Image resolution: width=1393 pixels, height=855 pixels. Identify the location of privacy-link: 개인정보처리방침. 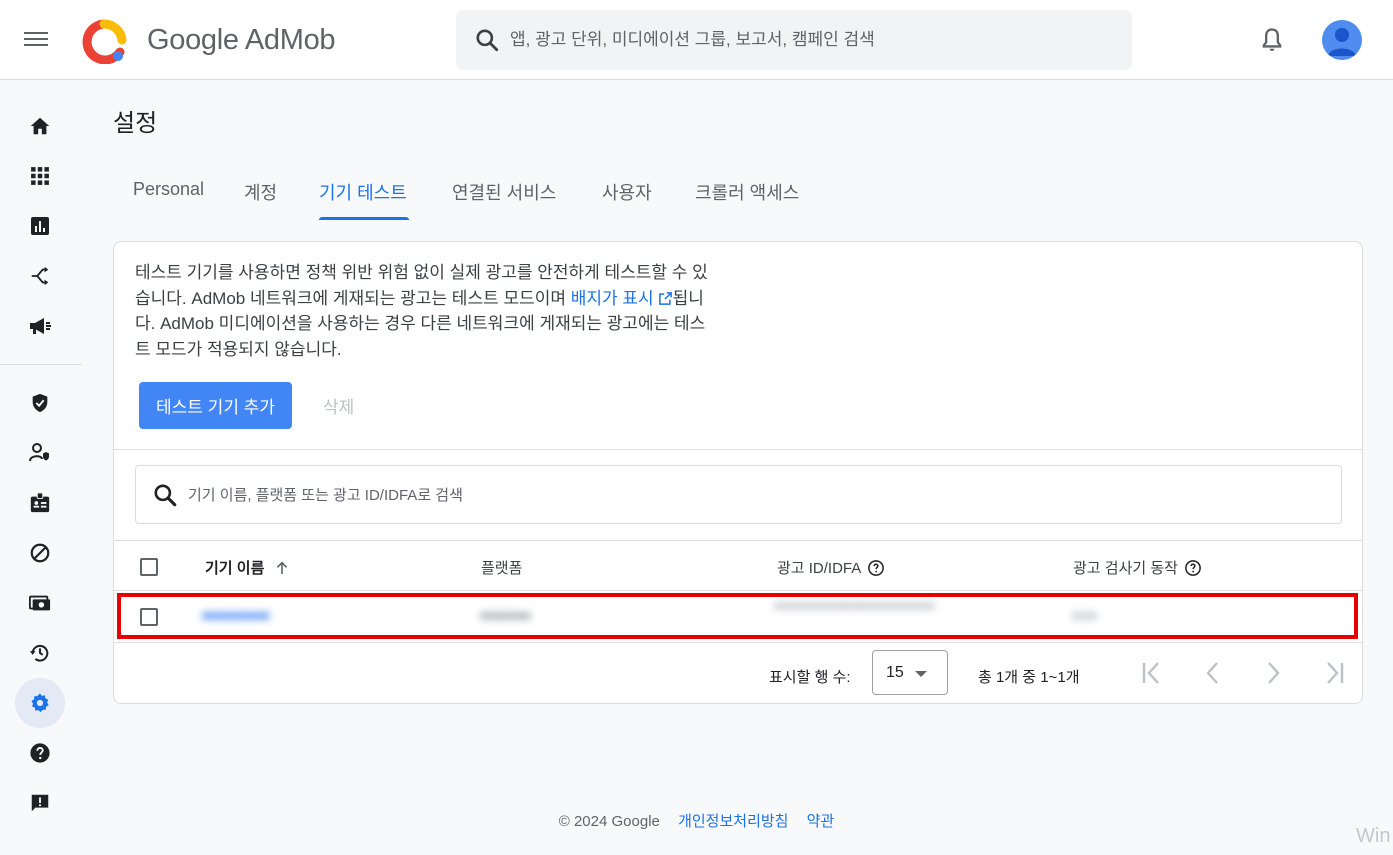
(733, 821).